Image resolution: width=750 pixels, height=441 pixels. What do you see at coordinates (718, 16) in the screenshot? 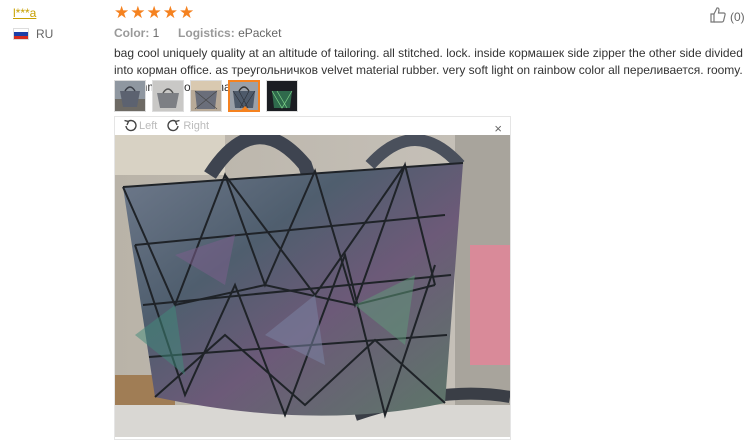
I see `thumbs-up-icon` at bounding box center [718, 16].